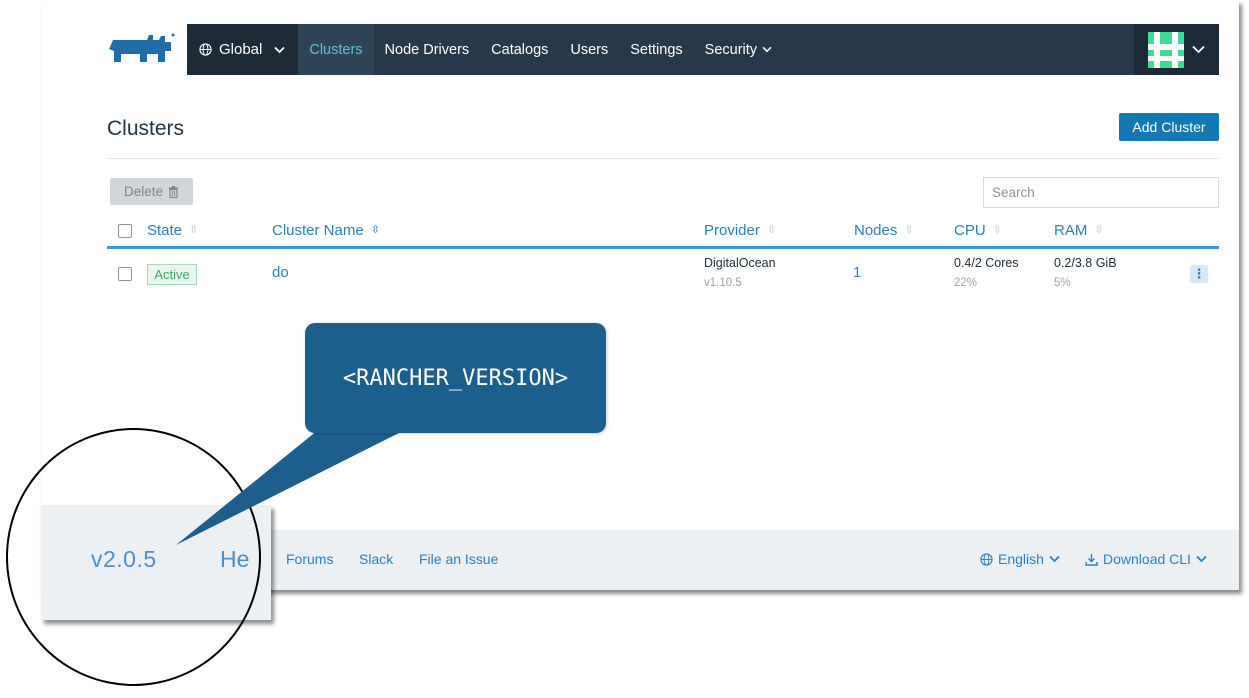  I want to click on trash-icon, so click(174, 191).